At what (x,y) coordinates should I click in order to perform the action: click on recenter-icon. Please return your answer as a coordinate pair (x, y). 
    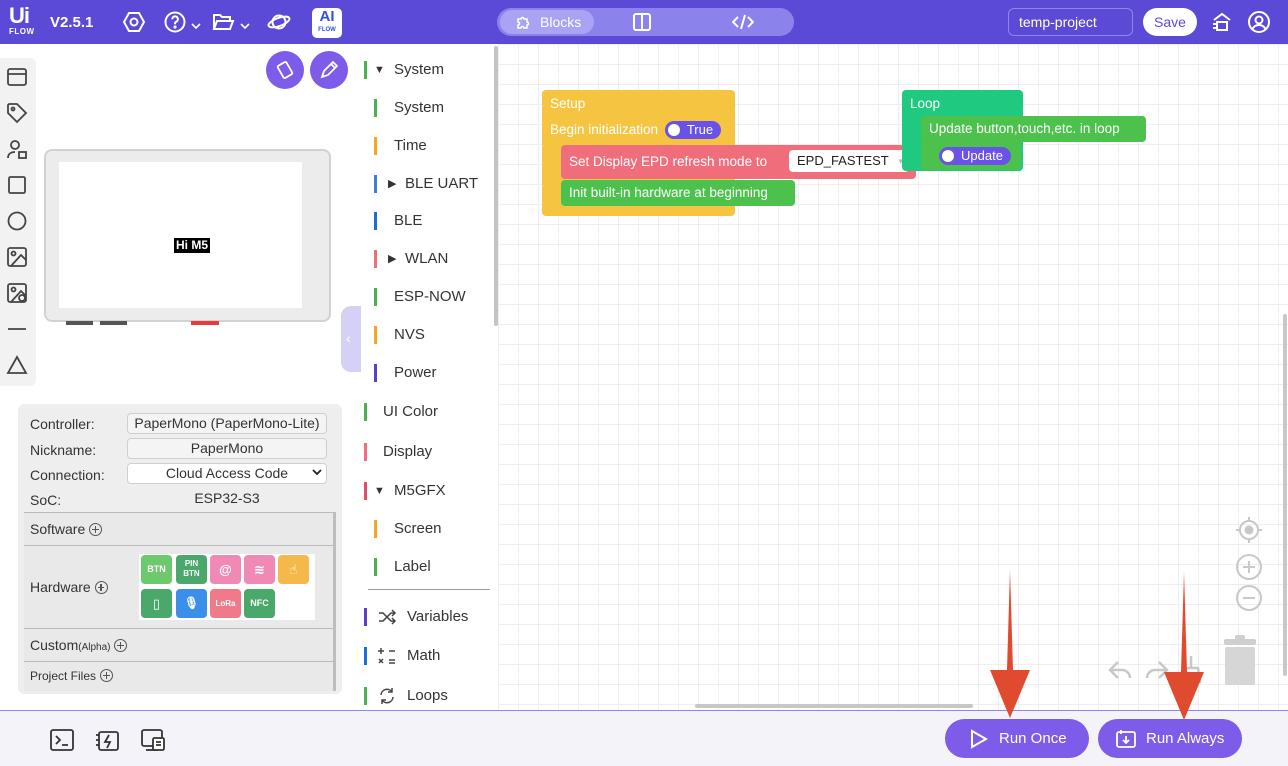
    Looking at the image, I should click on (1249, 530).